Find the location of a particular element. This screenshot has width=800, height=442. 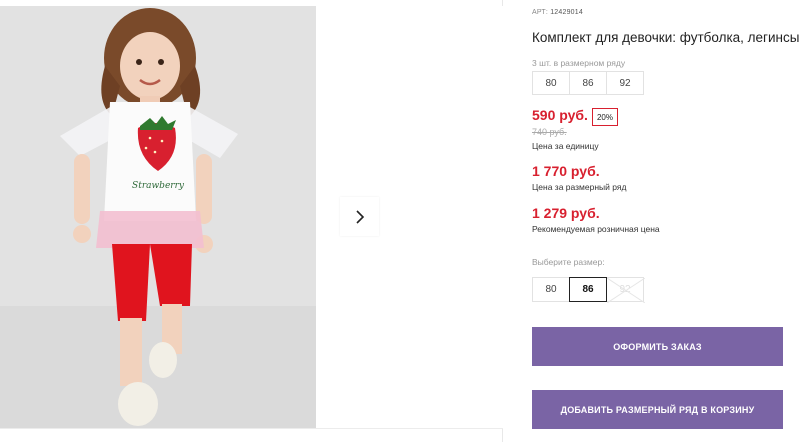

place-order-button: ОФОРМИТЬ ЗАКАЗ is located at coordinates (657, 346).